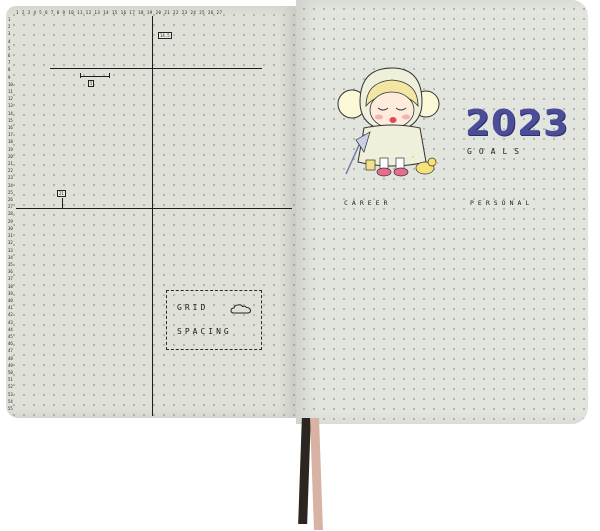 The width and height of the screenshot is (600, 531). What do you see at coordinates (10, 106) in the screenshot?
I see `ruler-number: 13` at bounding box center [10, 106].